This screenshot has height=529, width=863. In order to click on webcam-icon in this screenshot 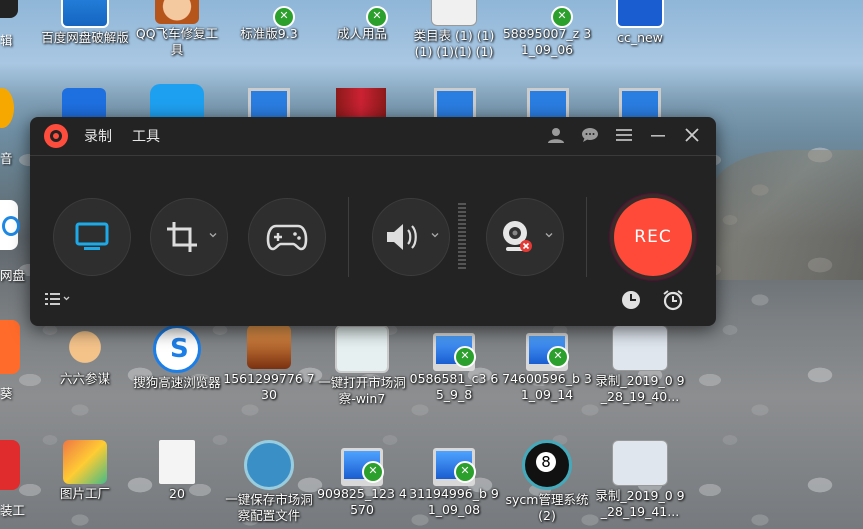, I will do `click(517, 236)`.